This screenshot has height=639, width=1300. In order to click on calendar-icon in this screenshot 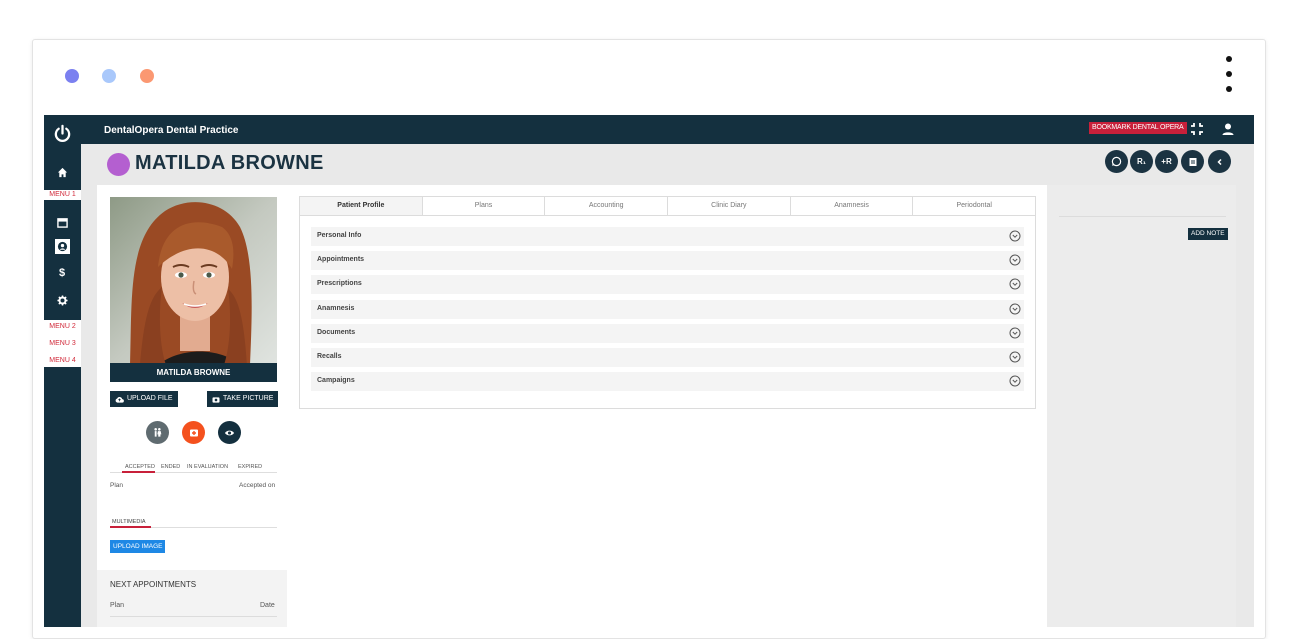, I will do `click(62, 222)`.